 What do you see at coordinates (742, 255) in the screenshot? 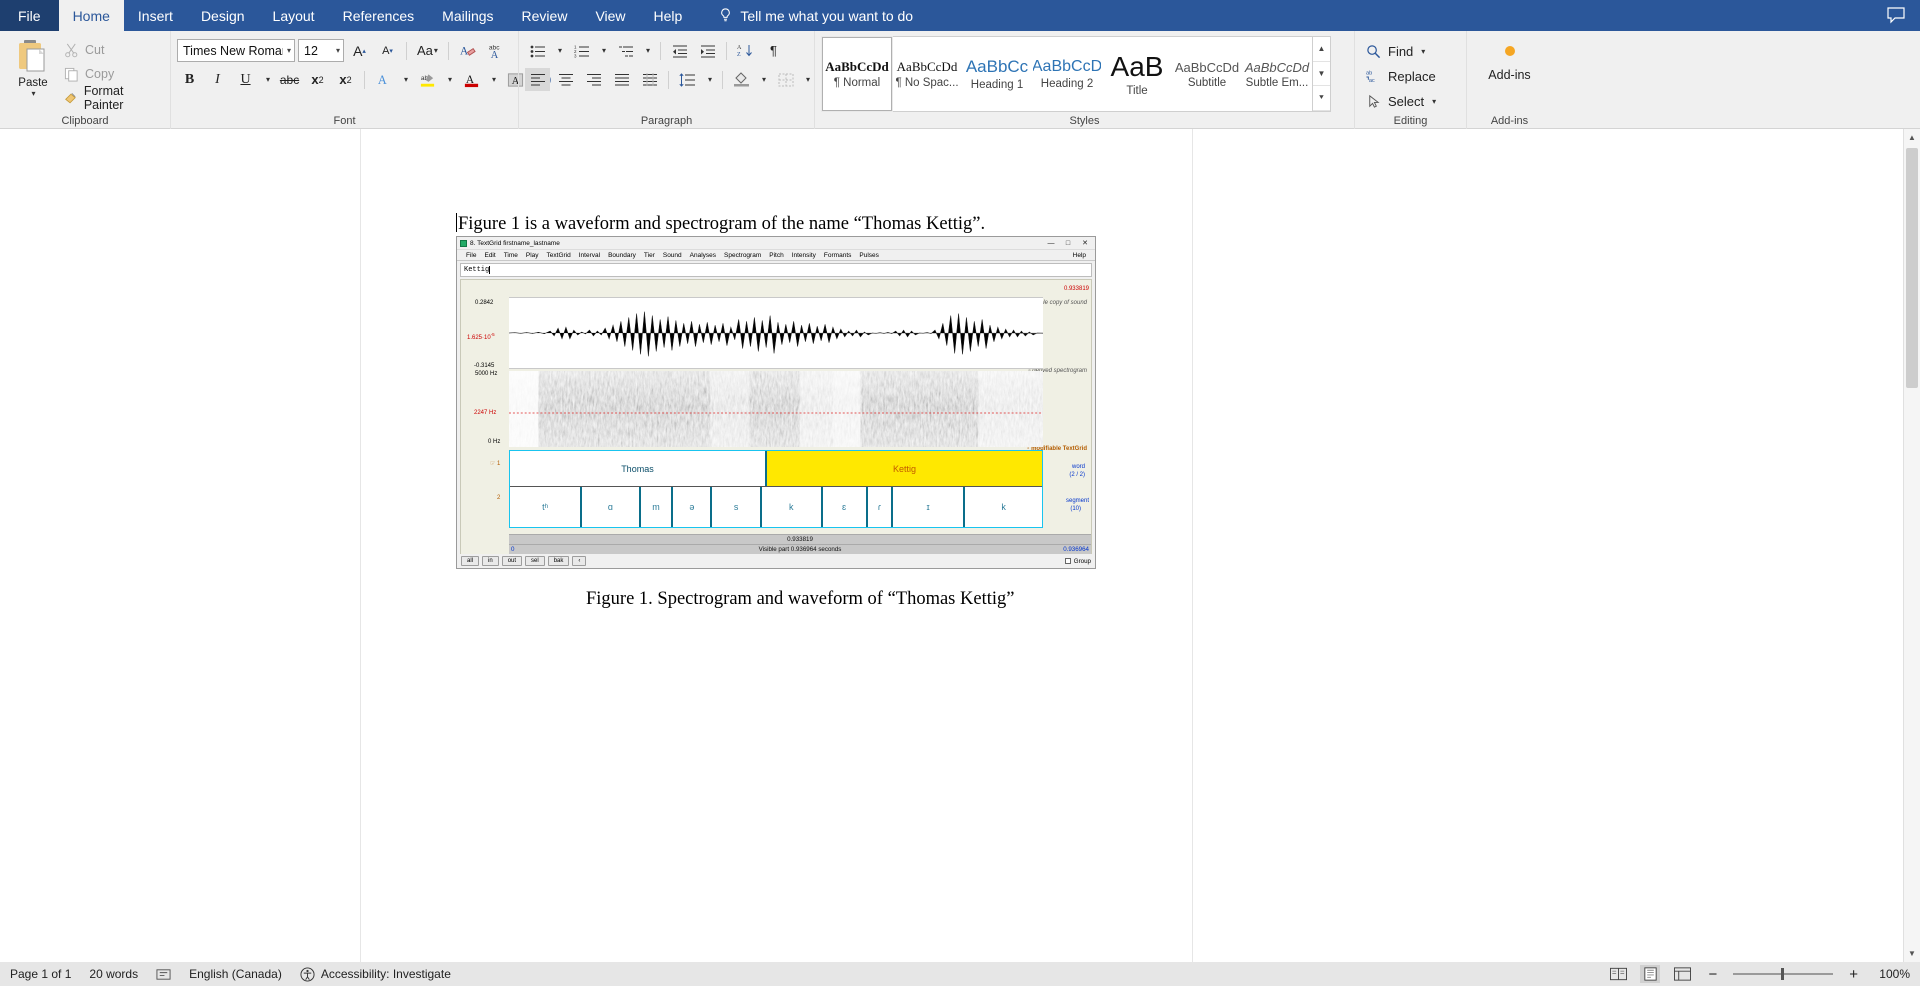
I see `praat-menu-spectrogram: Spectrogram` at bounding box center [742, 255].